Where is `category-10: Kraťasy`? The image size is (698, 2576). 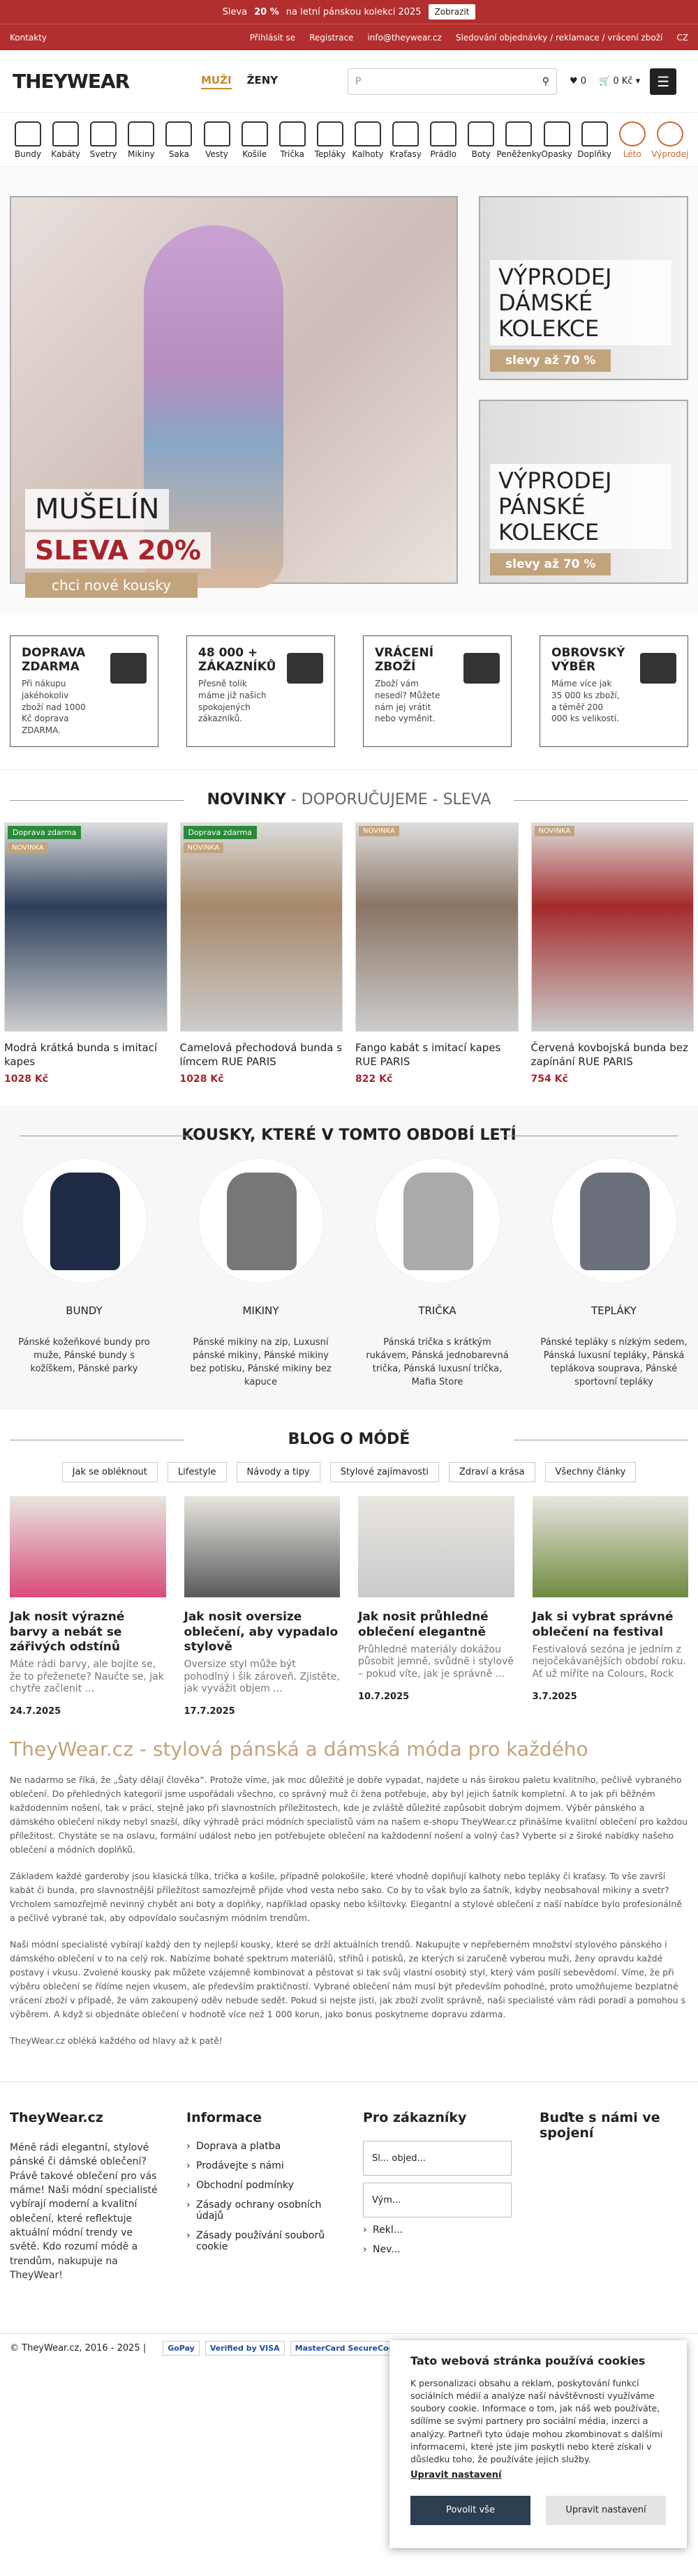
category-10: Kraťasy is located at coordinates (405, 140).